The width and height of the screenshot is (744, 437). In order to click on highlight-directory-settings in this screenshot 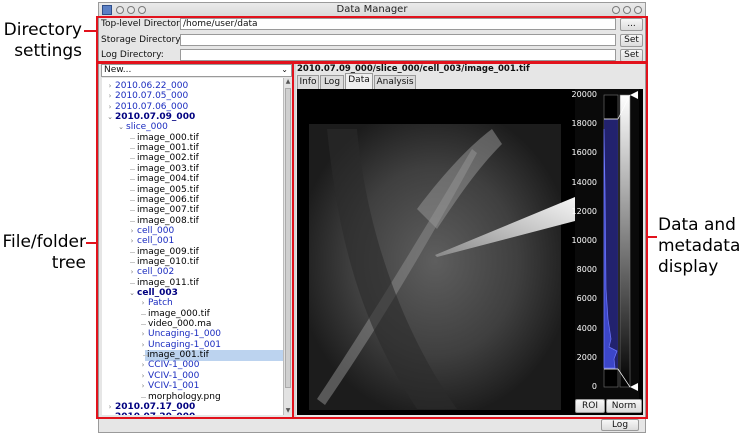, I will do `click(372, 39)`.